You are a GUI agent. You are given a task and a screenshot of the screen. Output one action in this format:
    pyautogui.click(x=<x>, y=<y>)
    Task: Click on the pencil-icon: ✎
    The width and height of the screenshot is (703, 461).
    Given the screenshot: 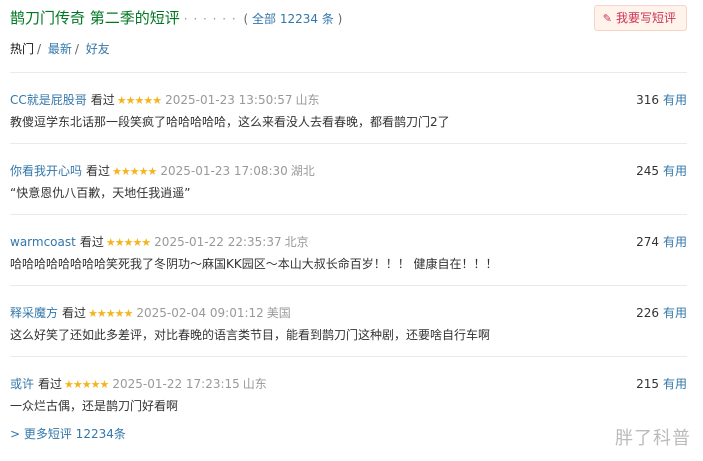 What is the action you would take?
    pyautogui.click(x=607, y=18)
    